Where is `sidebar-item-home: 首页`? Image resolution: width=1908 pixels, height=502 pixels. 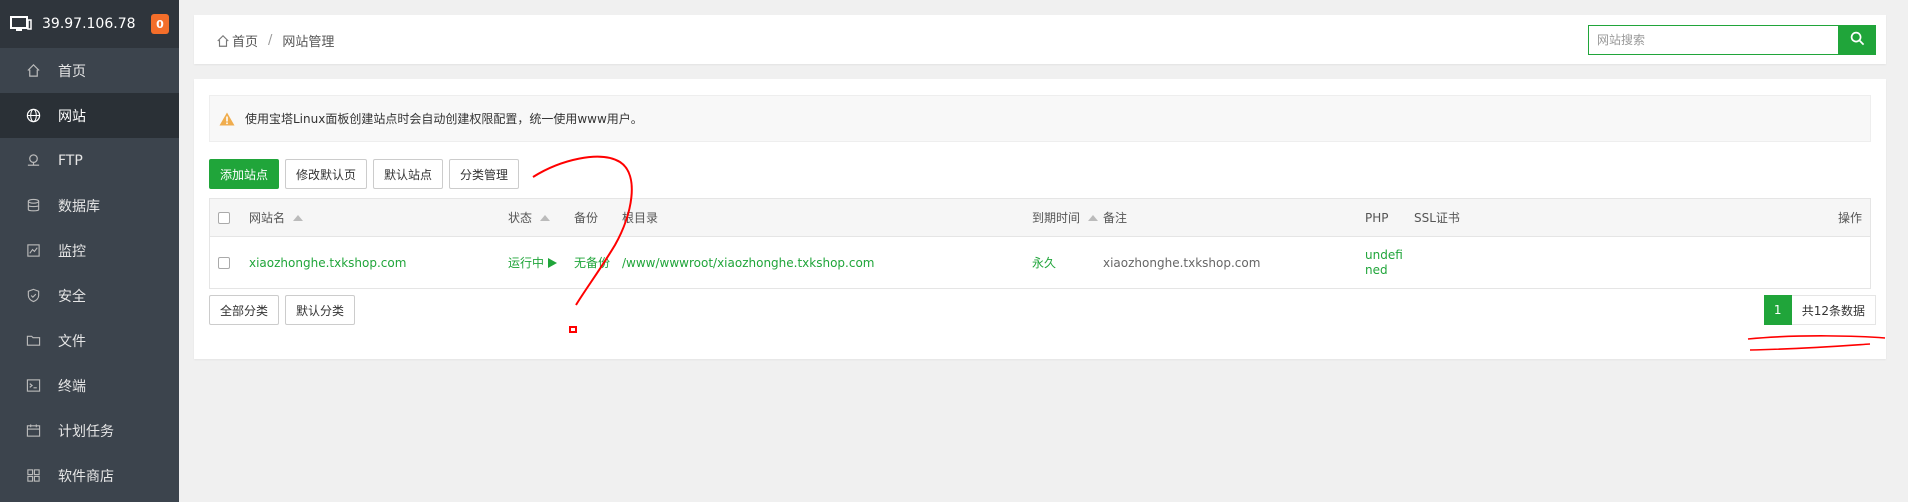 sidebar-item-home: 首页 is located at coordinates (89, 70).